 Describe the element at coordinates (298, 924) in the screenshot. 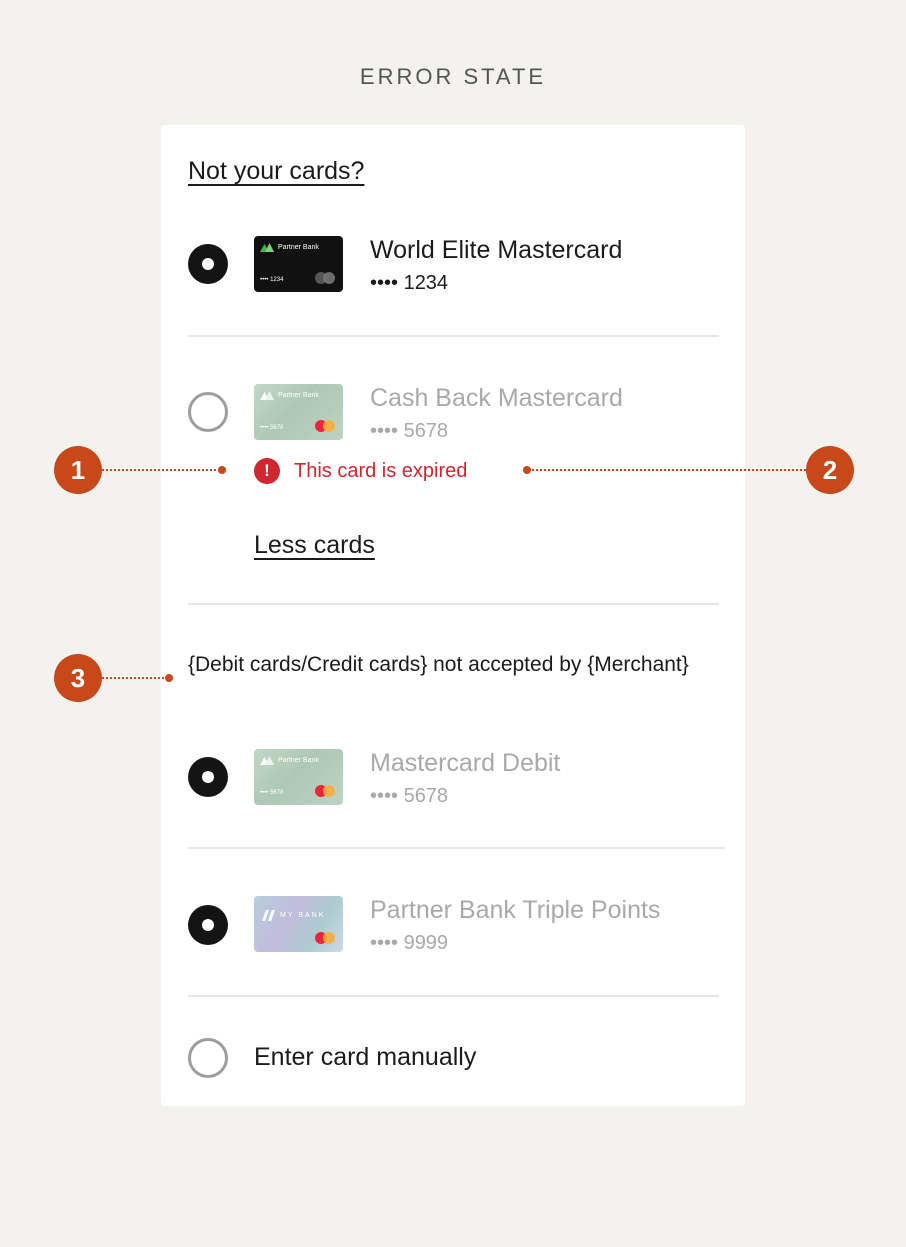

I see `card-art-partner-bank-triple-points: MY BANK` at that location.